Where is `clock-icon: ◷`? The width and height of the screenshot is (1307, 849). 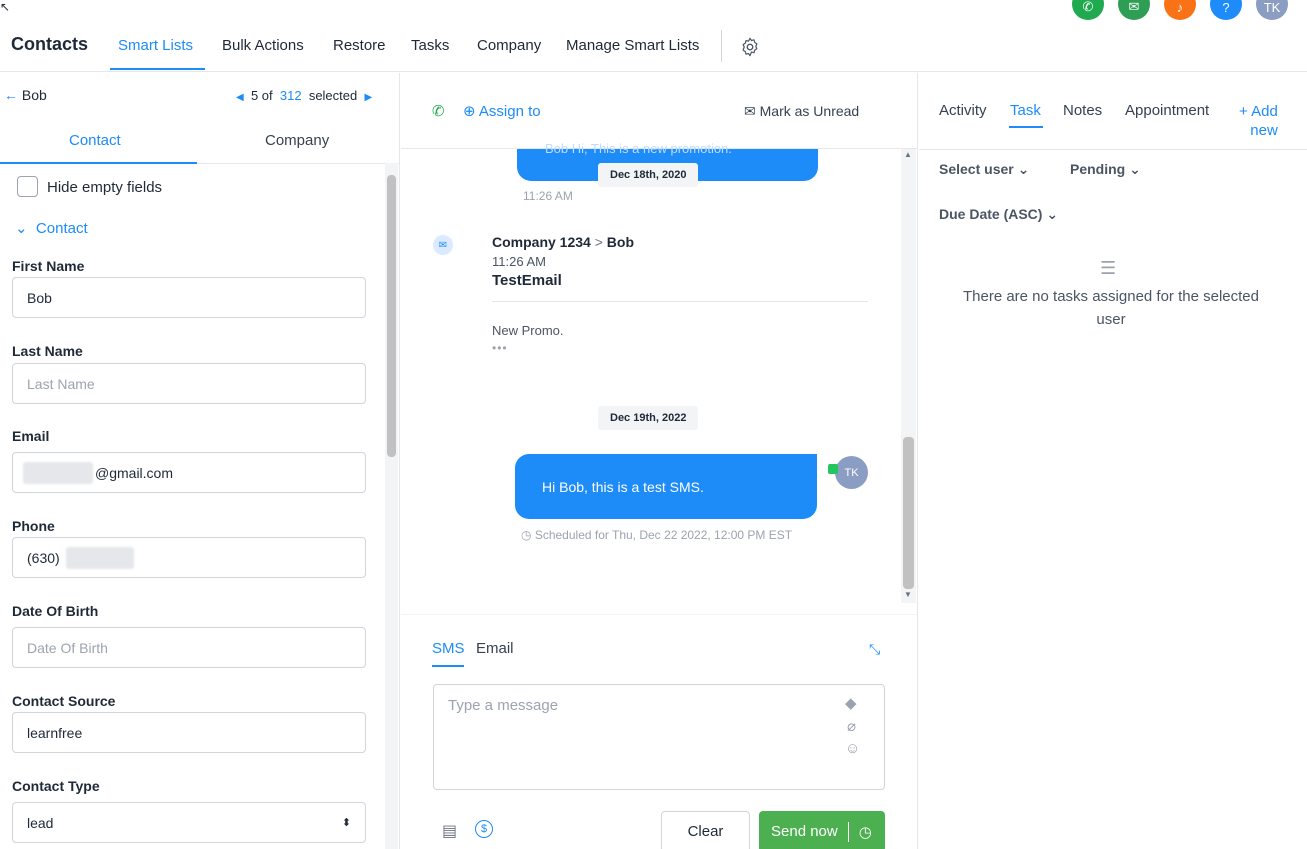 clock-icon: ◷ is located at coordinates (526, 535).